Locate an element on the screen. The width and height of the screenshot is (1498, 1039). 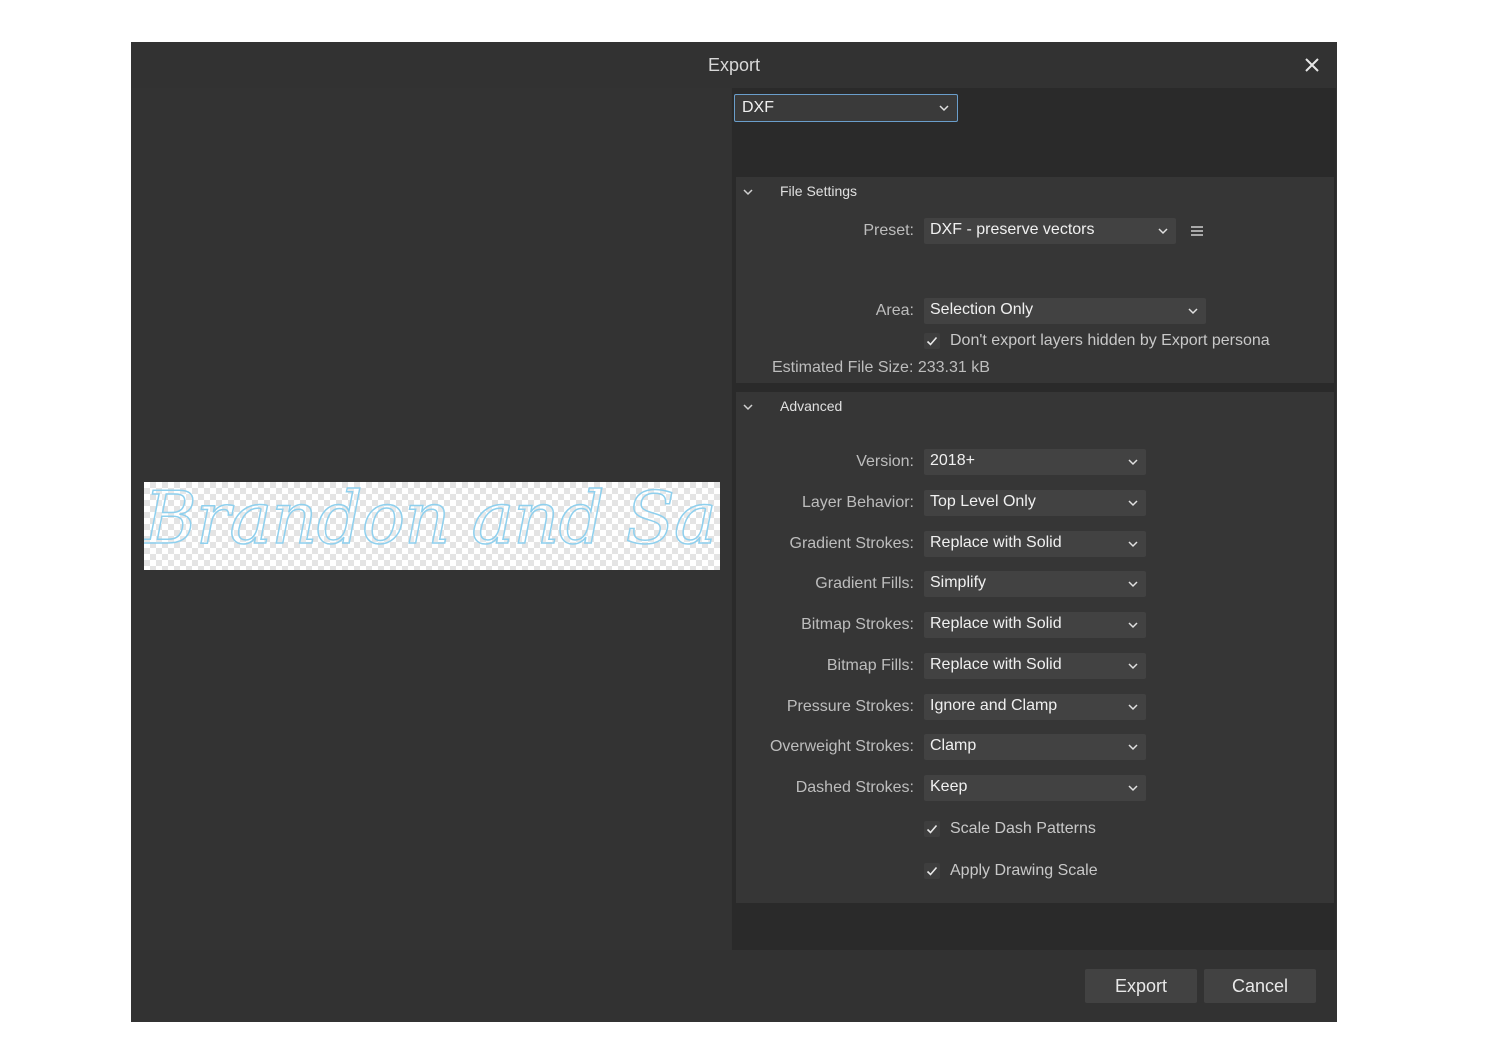
gradient-fills-label: Gradient Fills: is located at coordinates (864, 583).